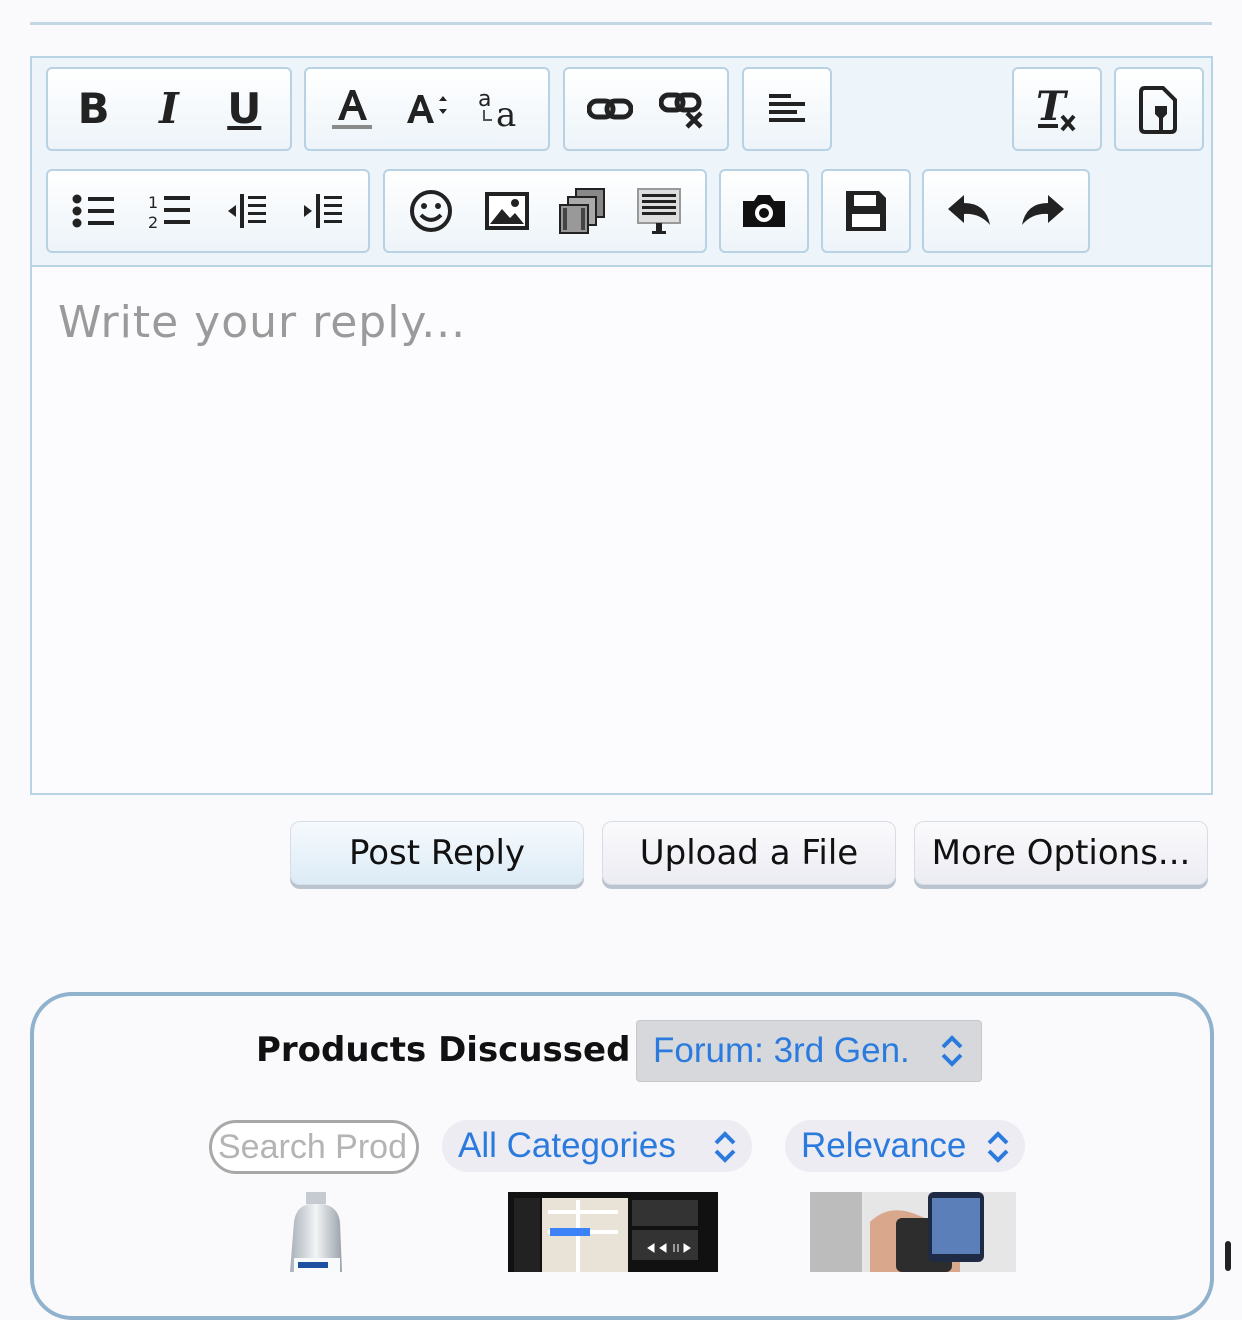 This screenshot has width=1242, height=1320. I want to click on media-group, so click(545, 211).